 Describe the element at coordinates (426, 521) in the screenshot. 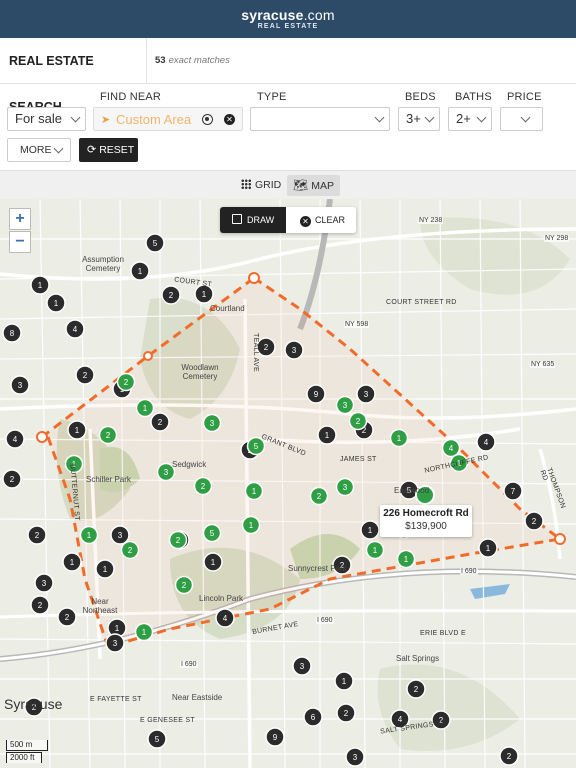

I see `listing-popup: 226 Homecroft Rd $139,900` at that location.